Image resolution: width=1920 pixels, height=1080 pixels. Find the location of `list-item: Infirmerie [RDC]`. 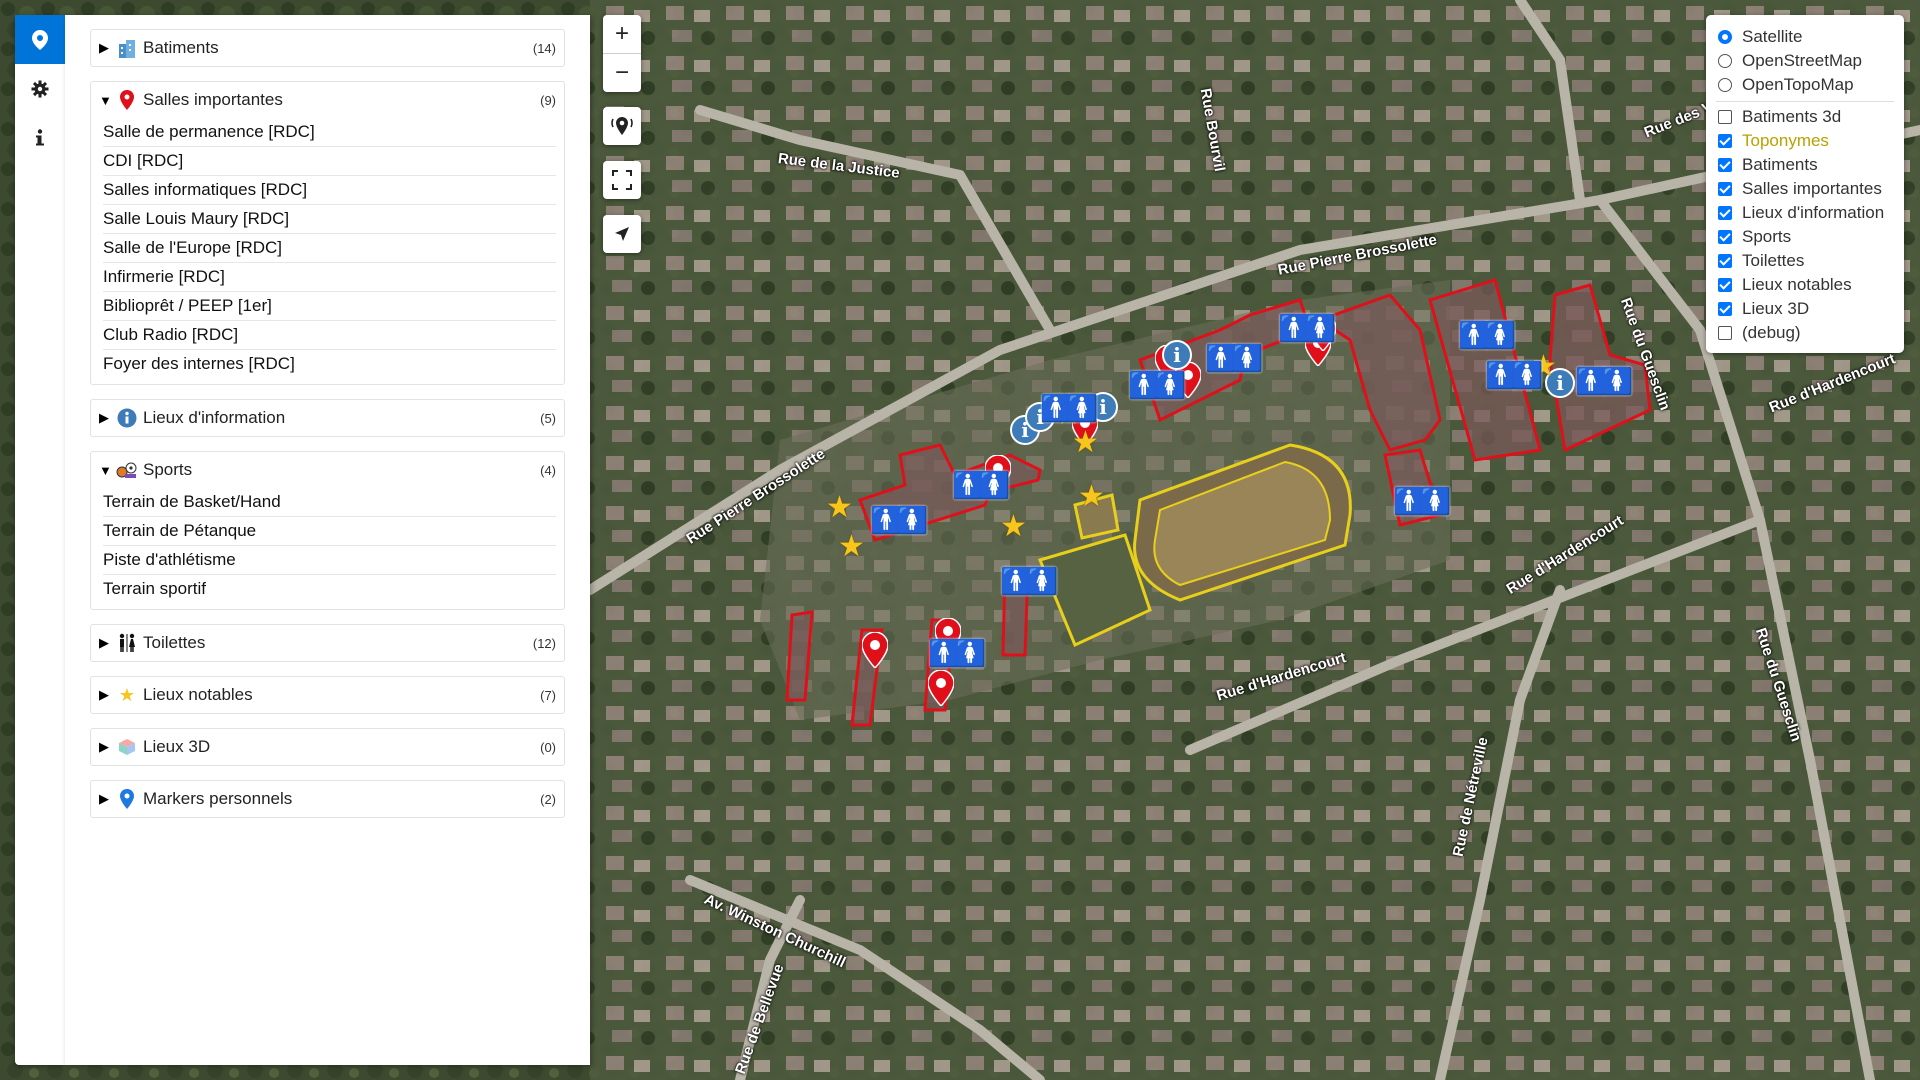

list-item: Infirmerie [RDC] is located at coordinates (329, 276).